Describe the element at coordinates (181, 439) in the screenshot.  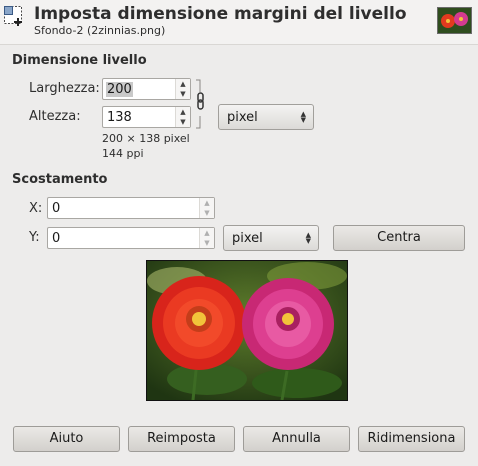
I see `reset-button: Reimposta` at that location.